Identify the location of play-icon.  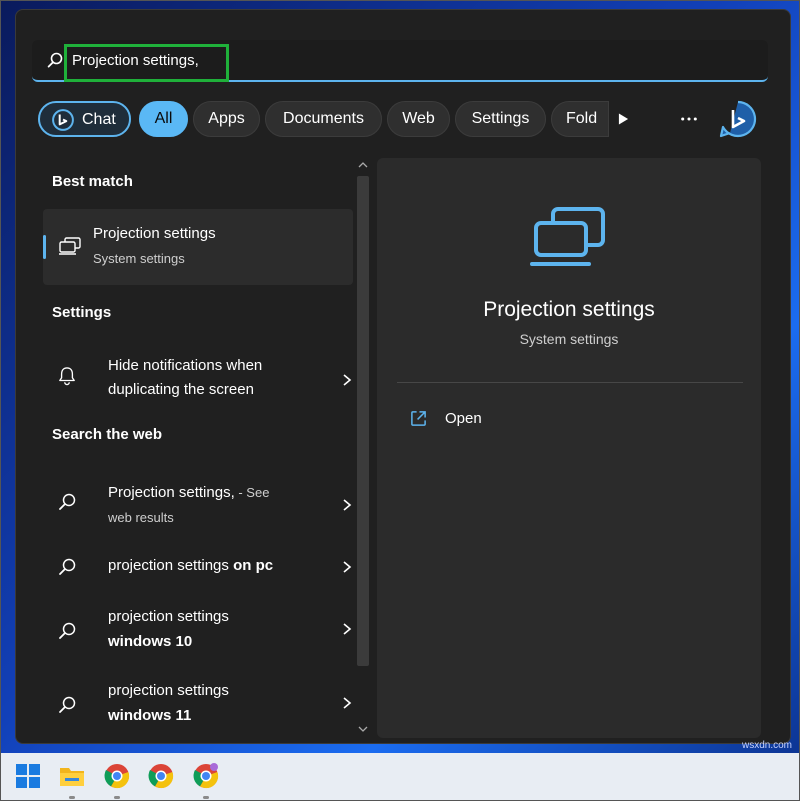
(623, 119).